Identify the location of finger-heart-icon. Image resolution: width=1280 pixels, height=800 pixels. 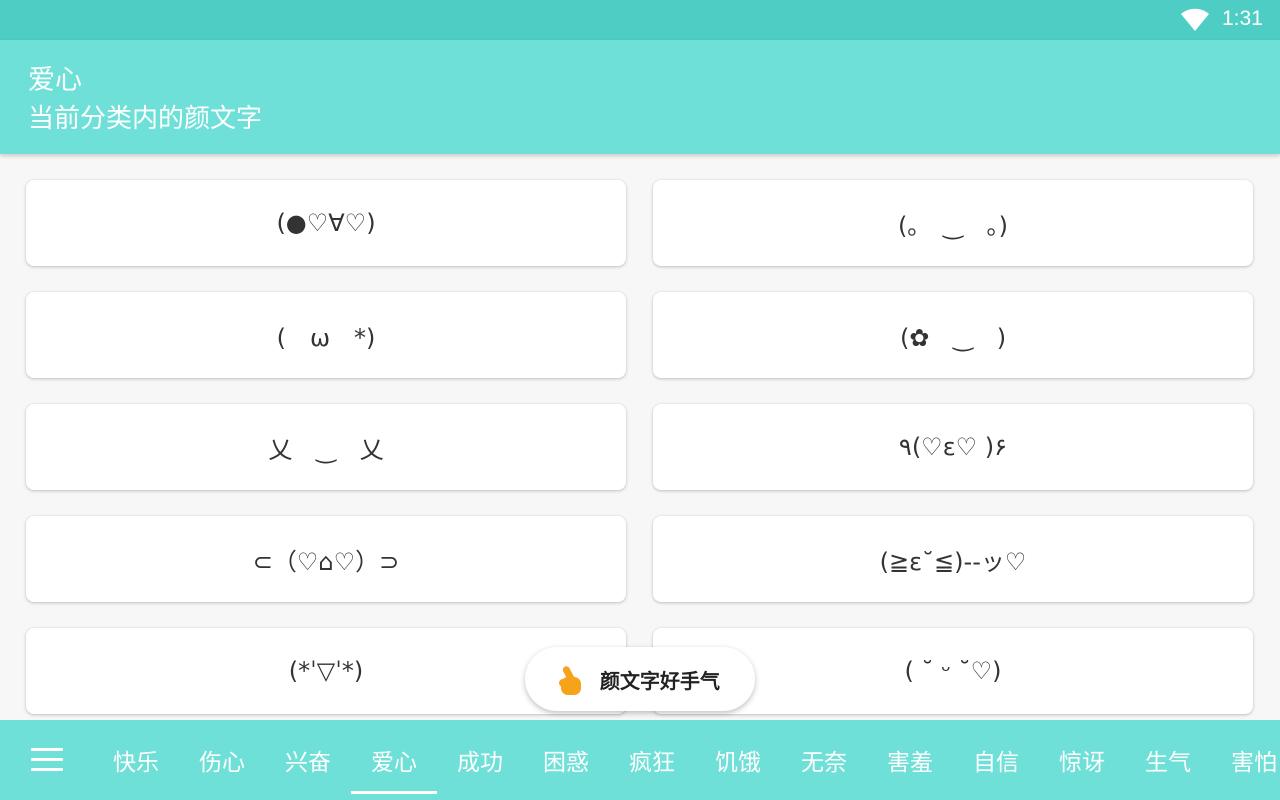
(570, 680).